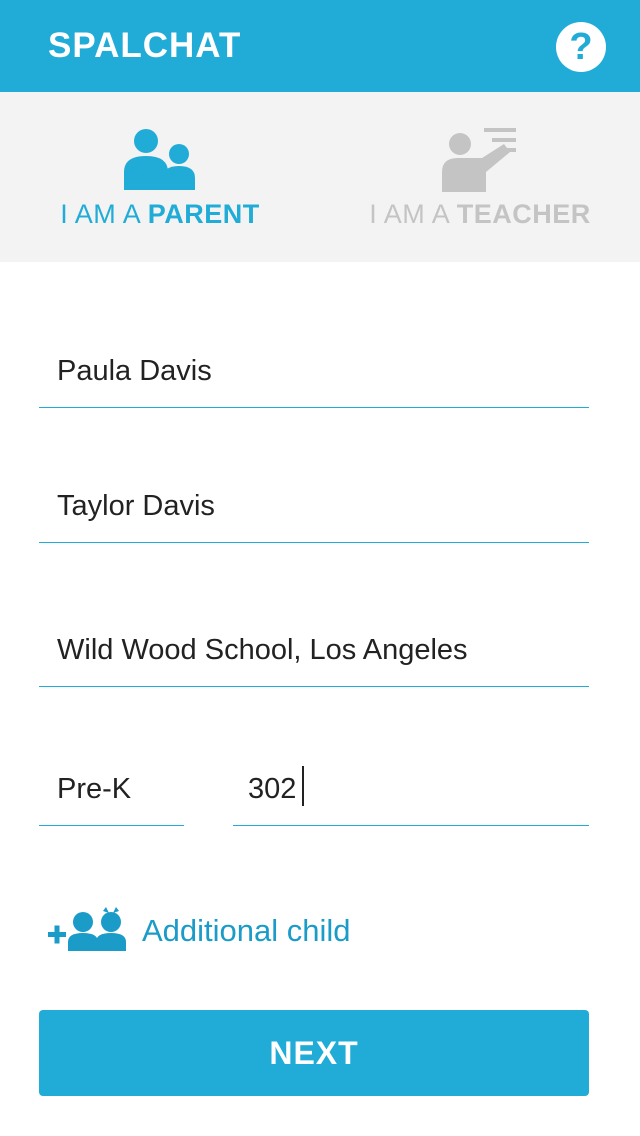  What do you see at coordinates (321, 506) in the screenshot?
I see `child-name-field` at bounding box center [321, 506].